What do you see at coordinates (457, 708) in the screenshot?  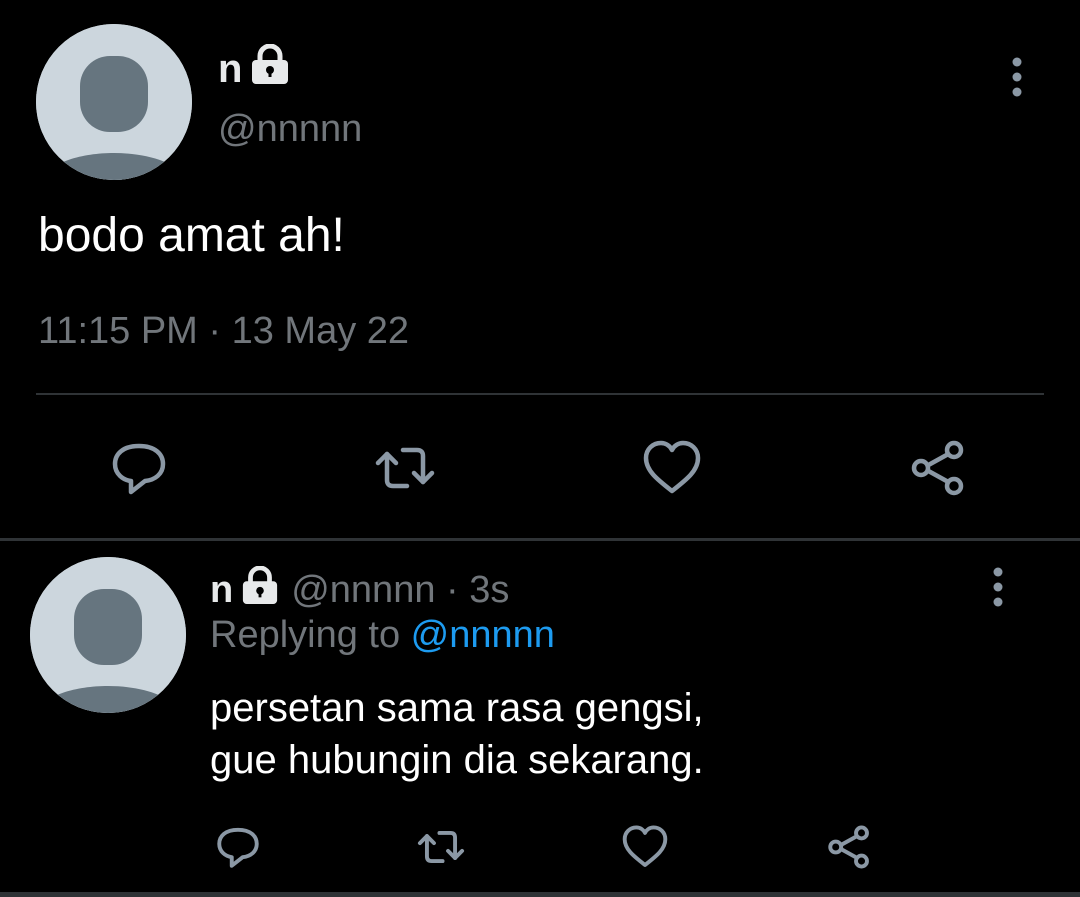 I see `tweet-text-line: persetan sama rasa gengsi,` at bounding box center [457, 708].